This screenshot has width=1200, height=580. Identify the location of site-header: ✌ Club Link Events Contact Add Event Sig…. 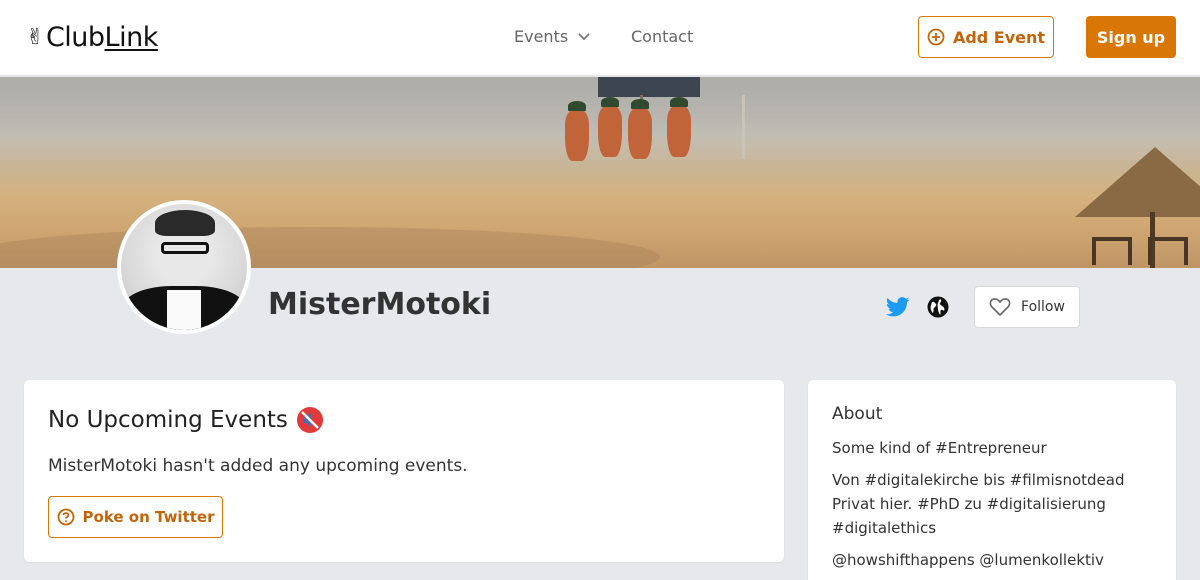
(600, 38).